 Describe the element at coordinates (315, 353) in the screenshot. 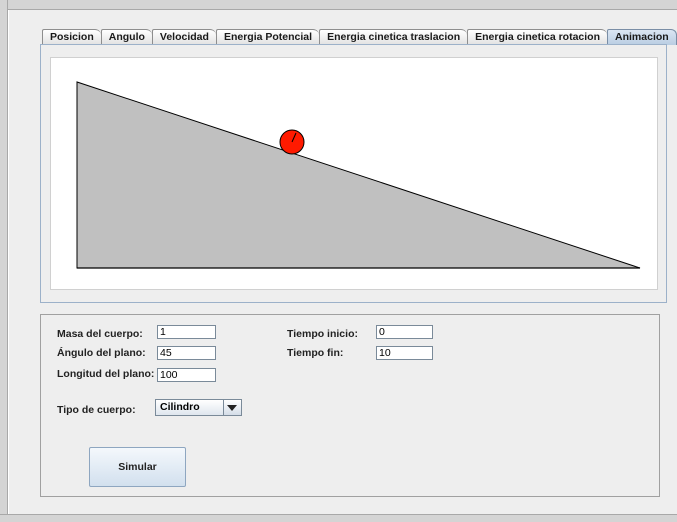

I see `tiempo-fin-label: Tiempo fin:` at that location.